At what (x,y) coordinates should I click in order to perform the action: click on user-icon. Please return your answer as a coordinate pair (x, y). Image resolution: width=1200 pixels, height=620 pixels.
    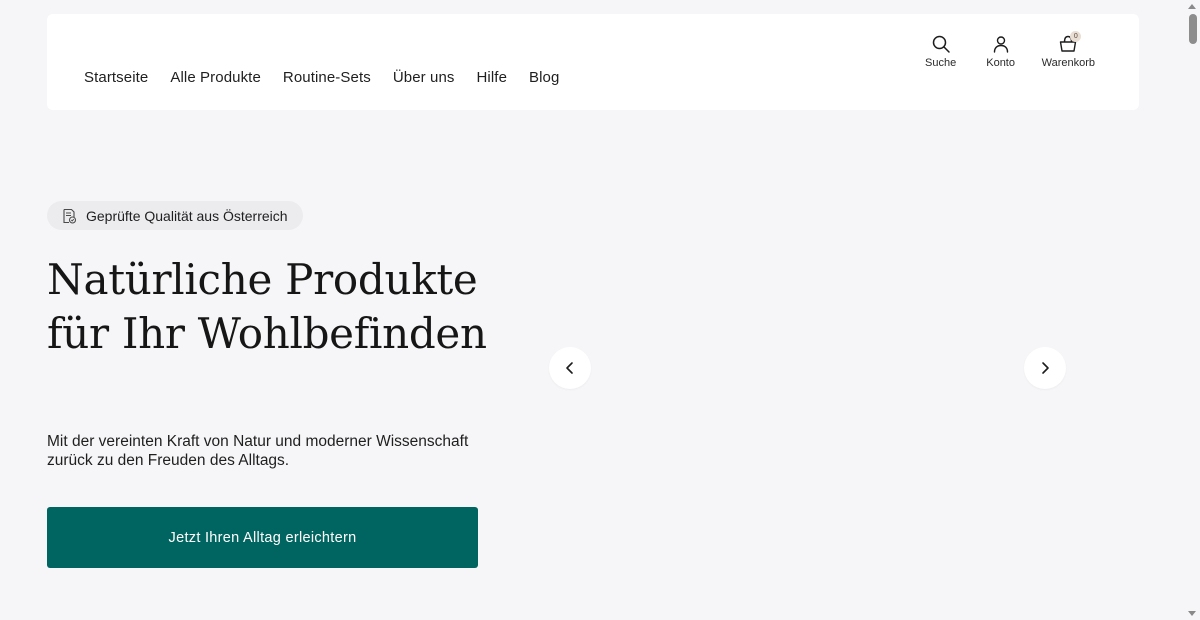
    Looking at the image, I should click on (1000, 44).